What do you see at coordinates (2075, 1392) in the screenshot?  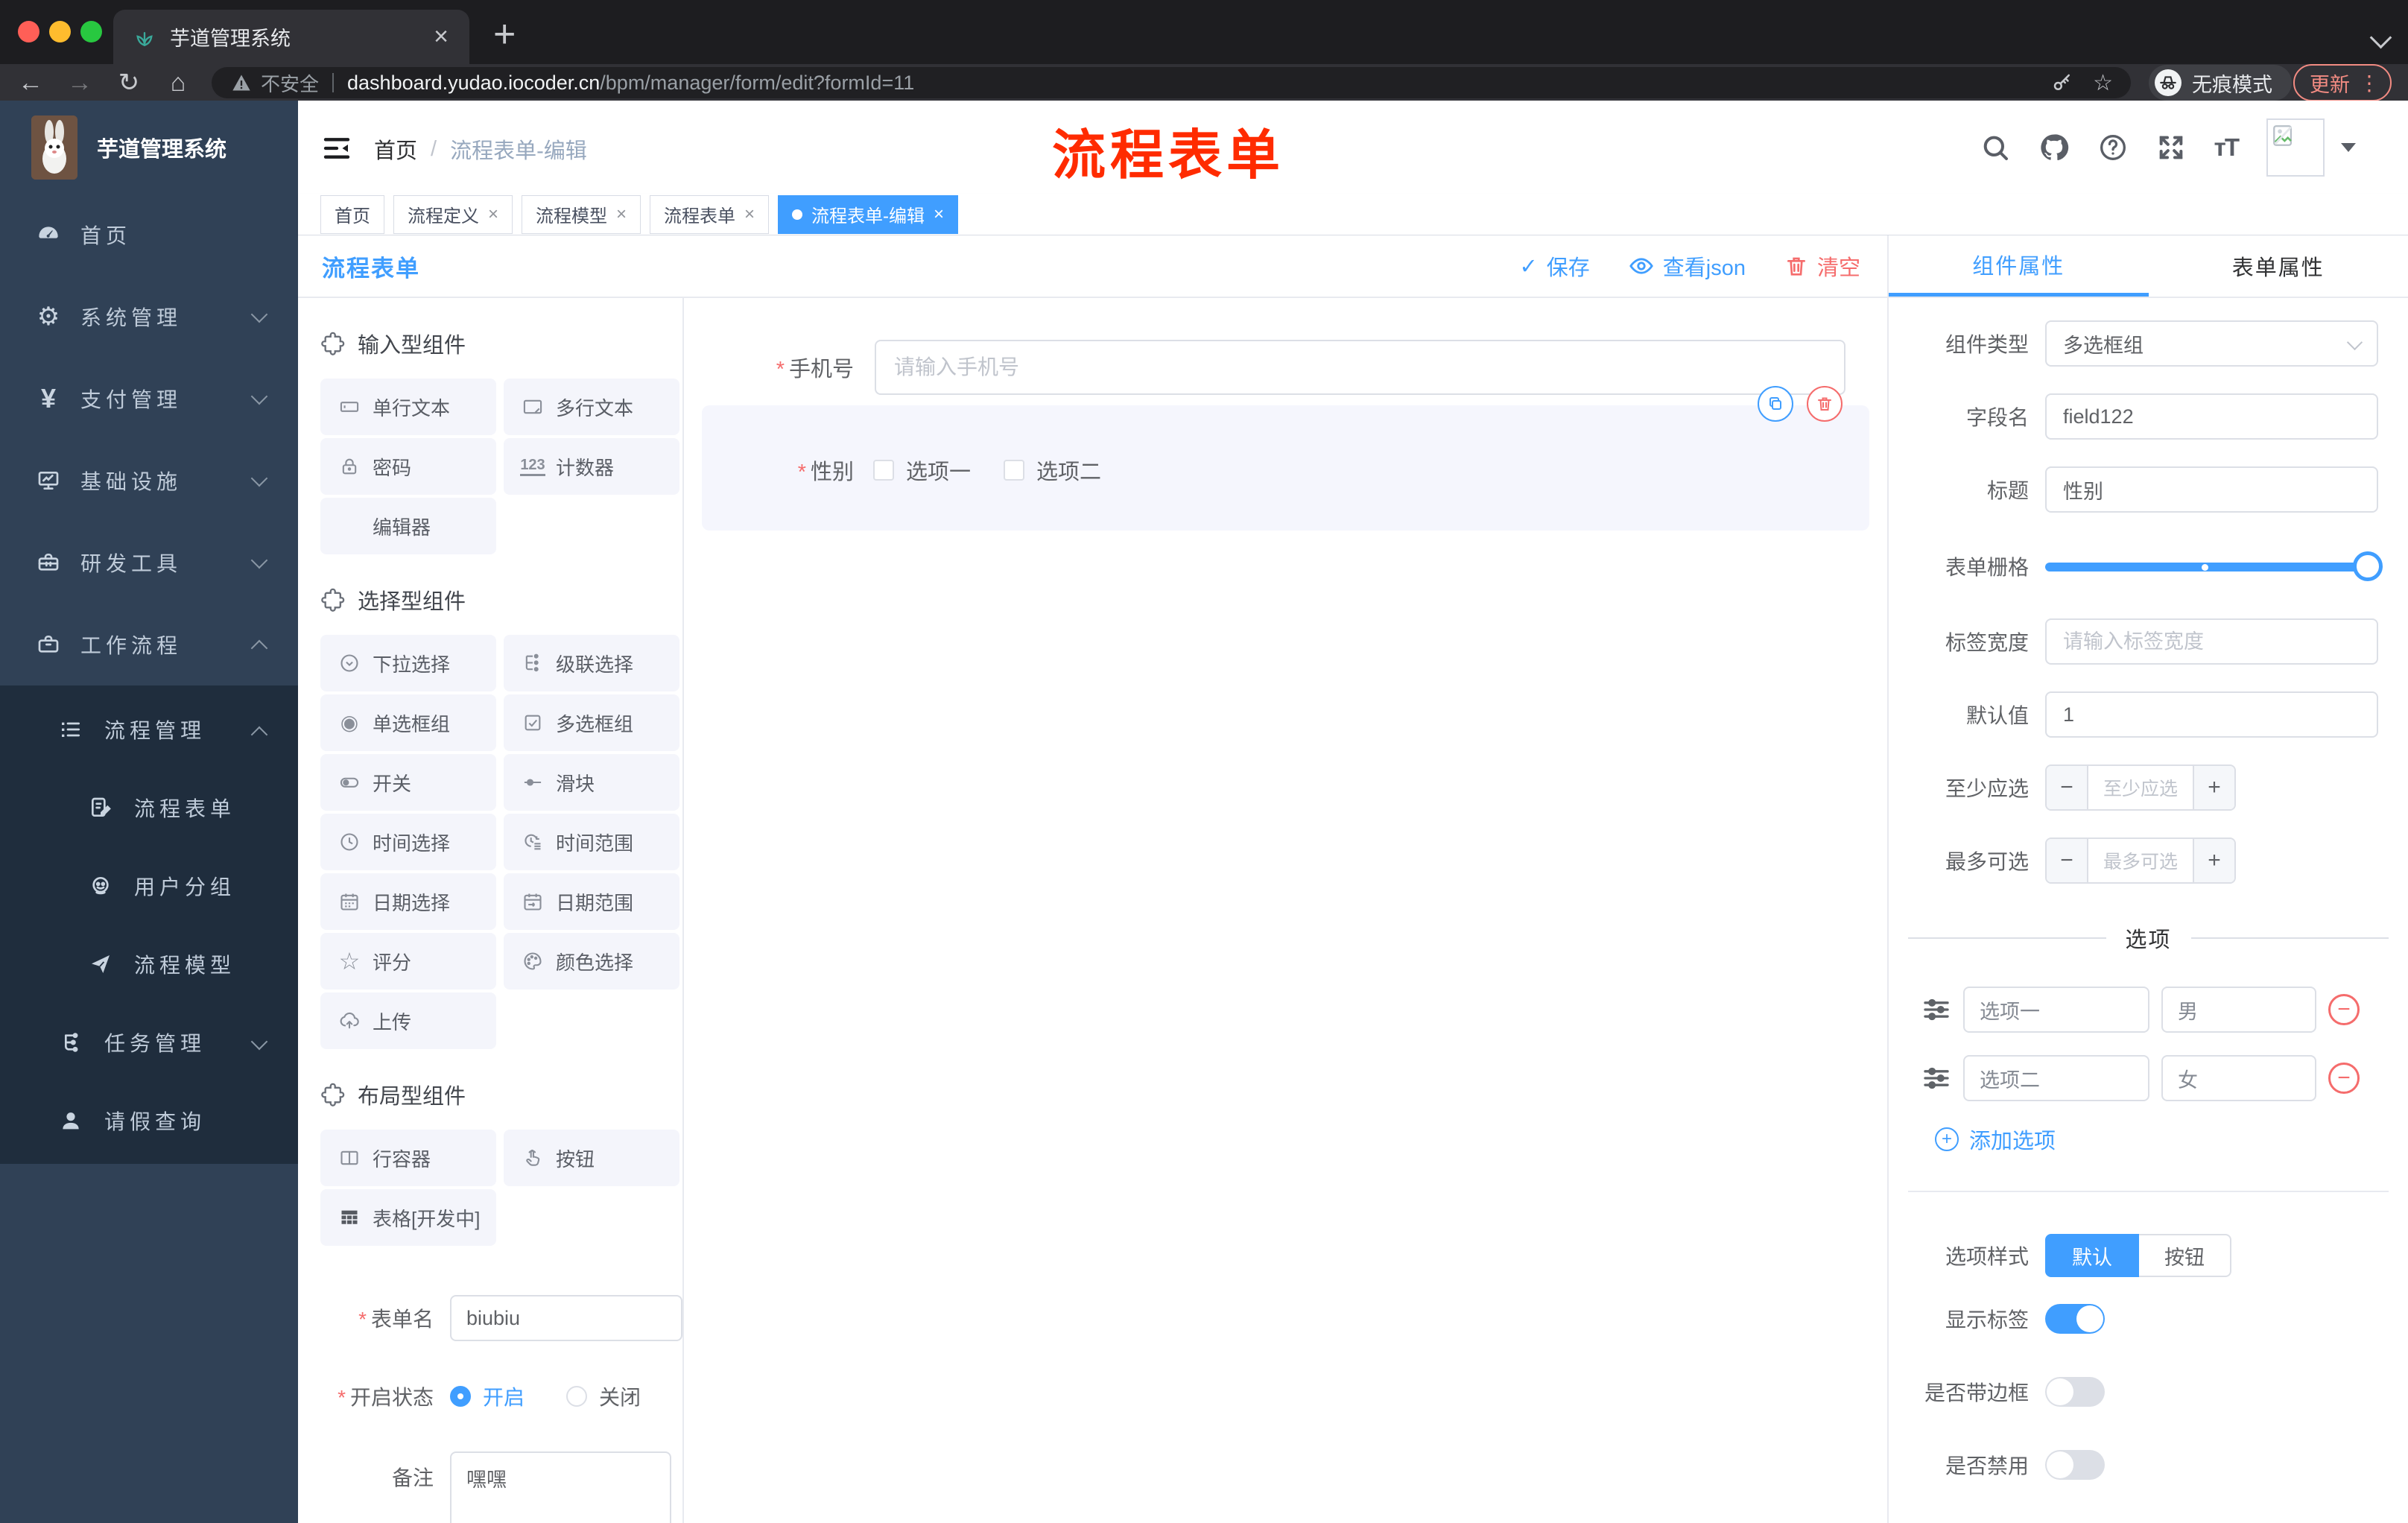 I see `border-switch` at bounding box center [2075, 1392].